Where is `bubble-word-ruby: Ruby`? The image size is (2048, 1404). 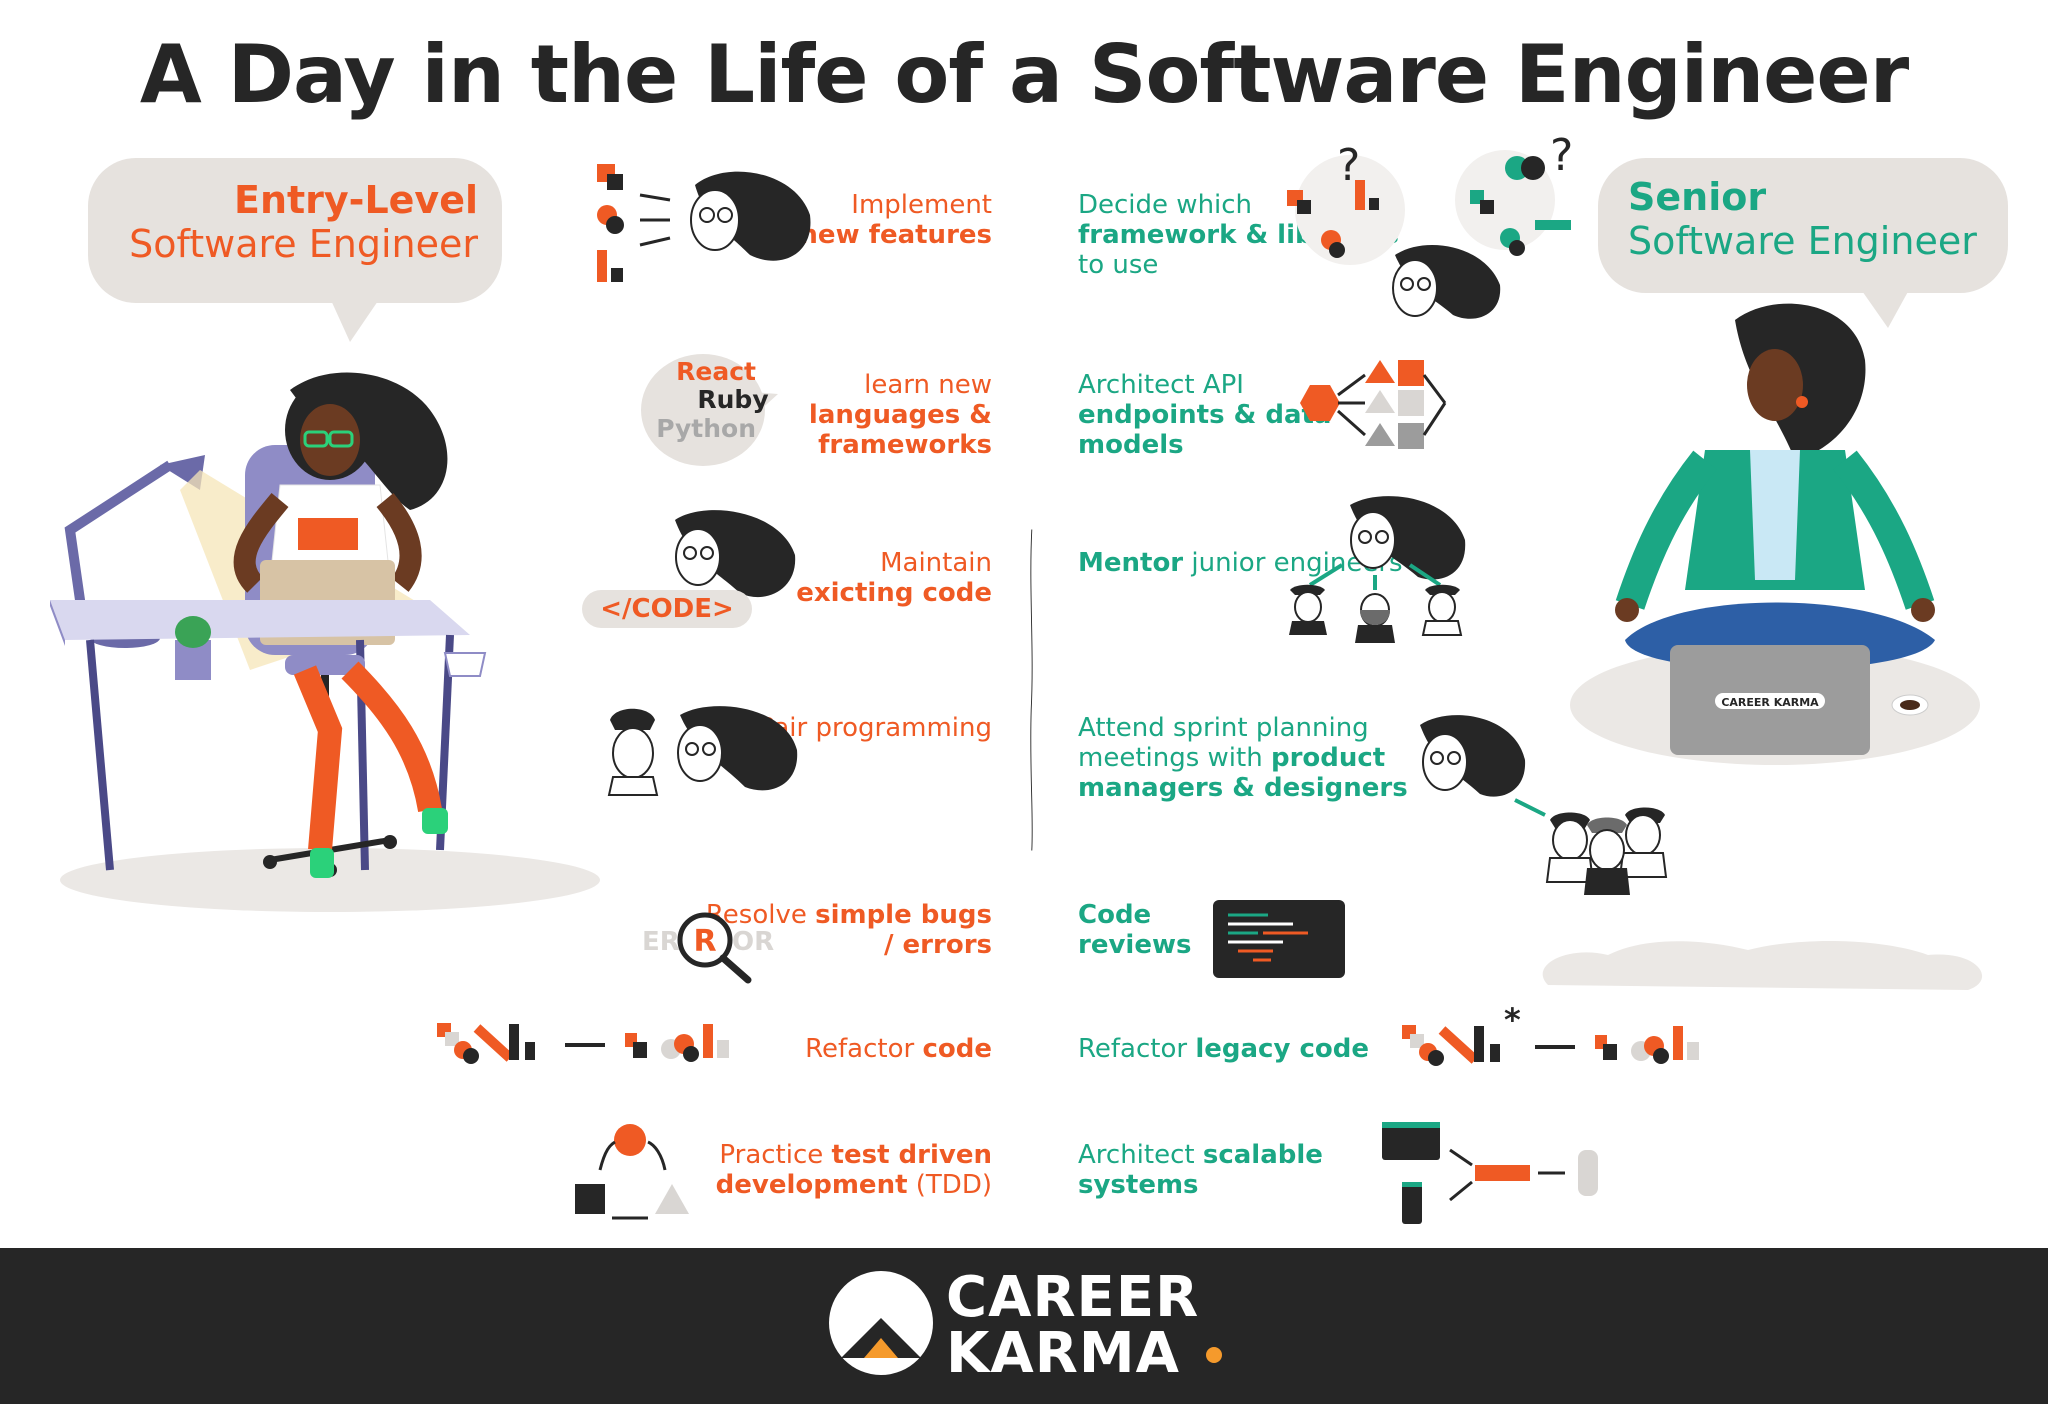 bubble-word-ruby: Ruby is located at coordinates (732, 399).